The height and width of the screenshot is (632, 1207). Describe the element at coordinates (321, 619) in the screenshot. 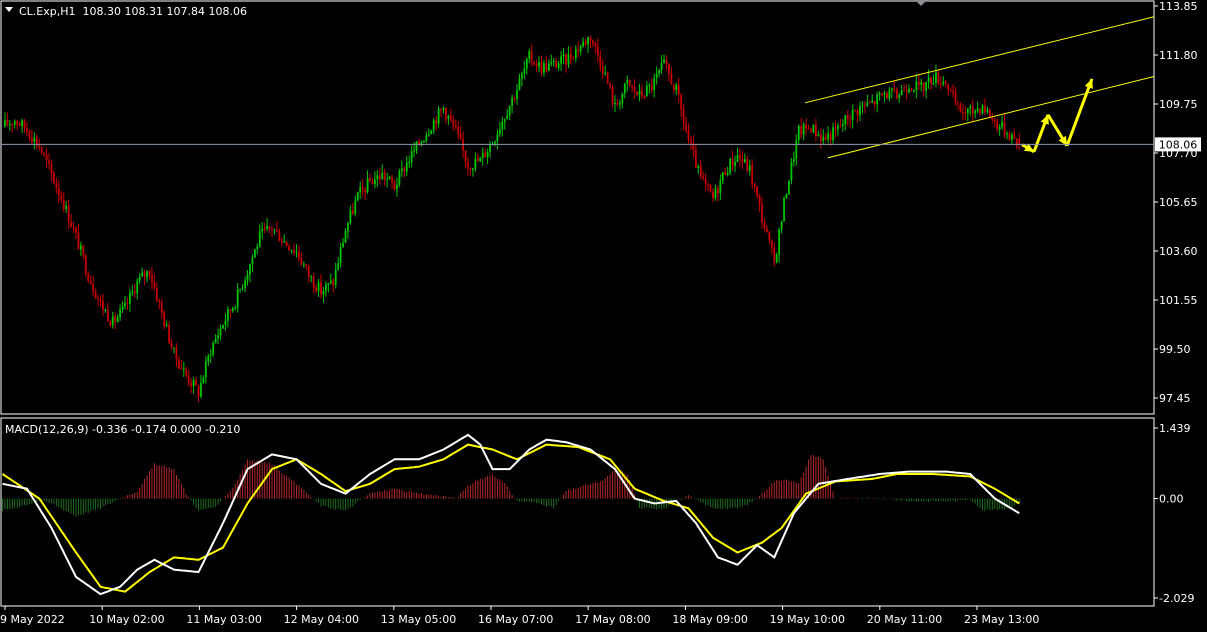

I see `time-tick-label: 12 May 04:00` at that location.